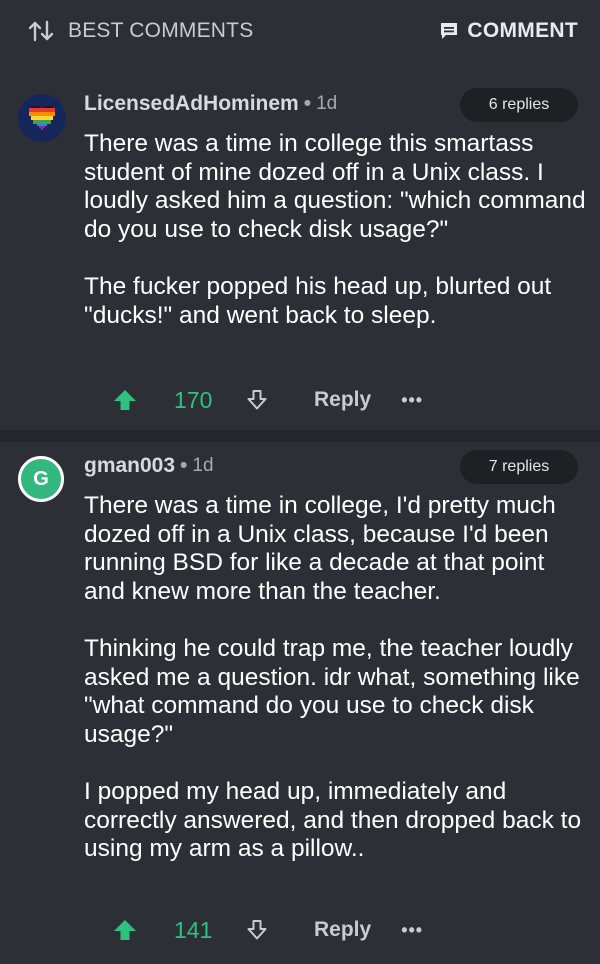 The image size is (600, 964). What do you see at coordinates (193, 399) in the screenshot?
I see `vote-score: 170` at bounding box center [193, 399].